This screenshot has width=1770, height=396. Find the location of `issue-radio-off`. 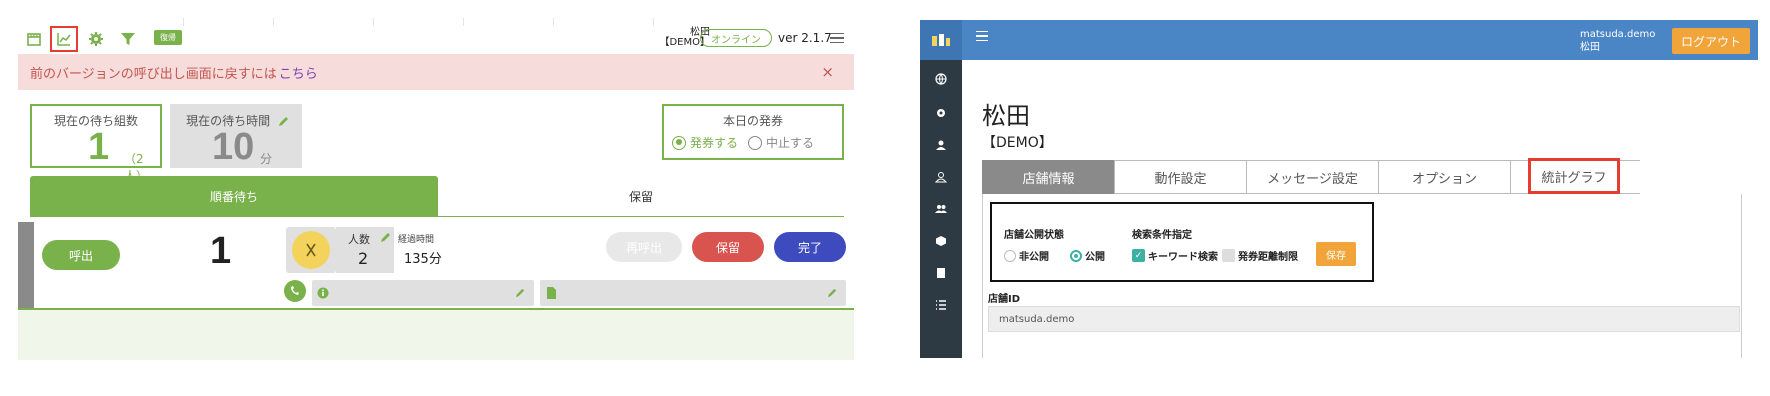

issue-radio-off is located at coordinates (755, 142).